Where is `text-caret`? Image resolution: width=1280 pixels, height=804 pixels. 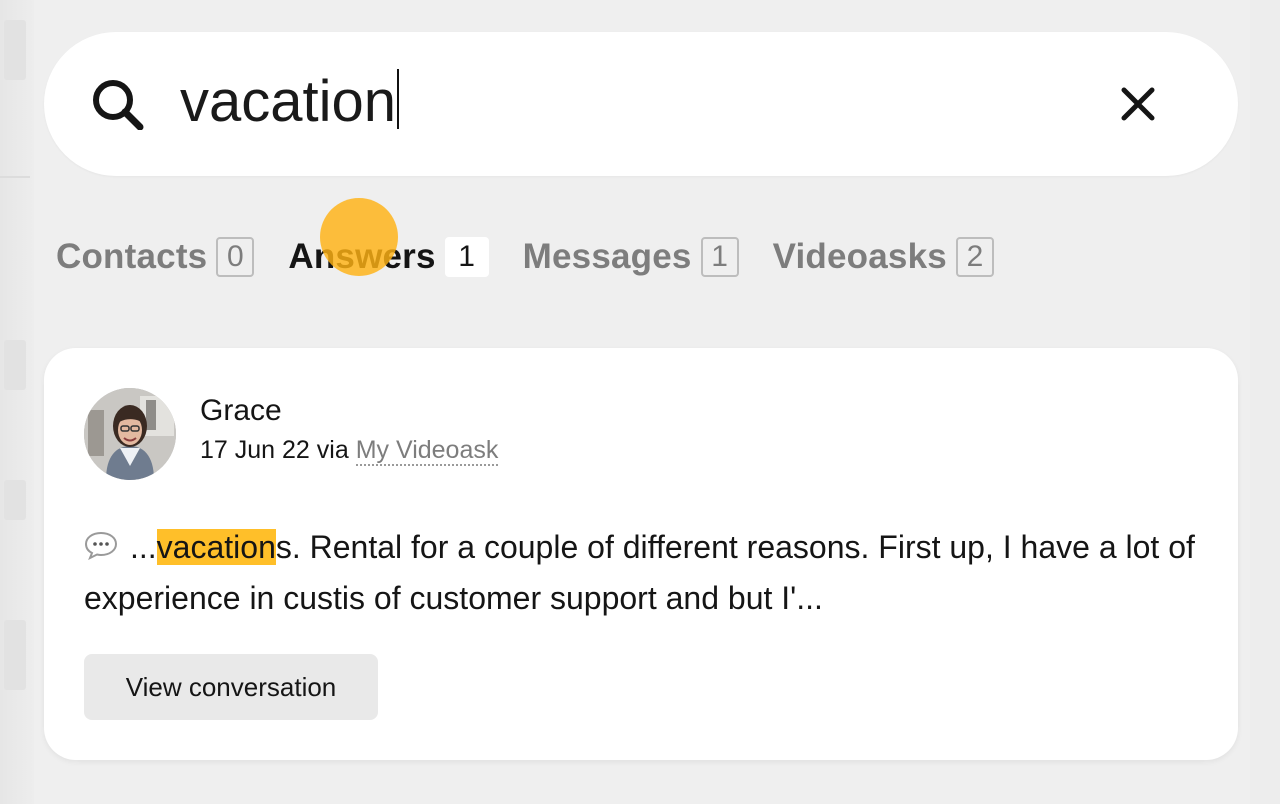 text-caret is located at coordinates (398, 99).